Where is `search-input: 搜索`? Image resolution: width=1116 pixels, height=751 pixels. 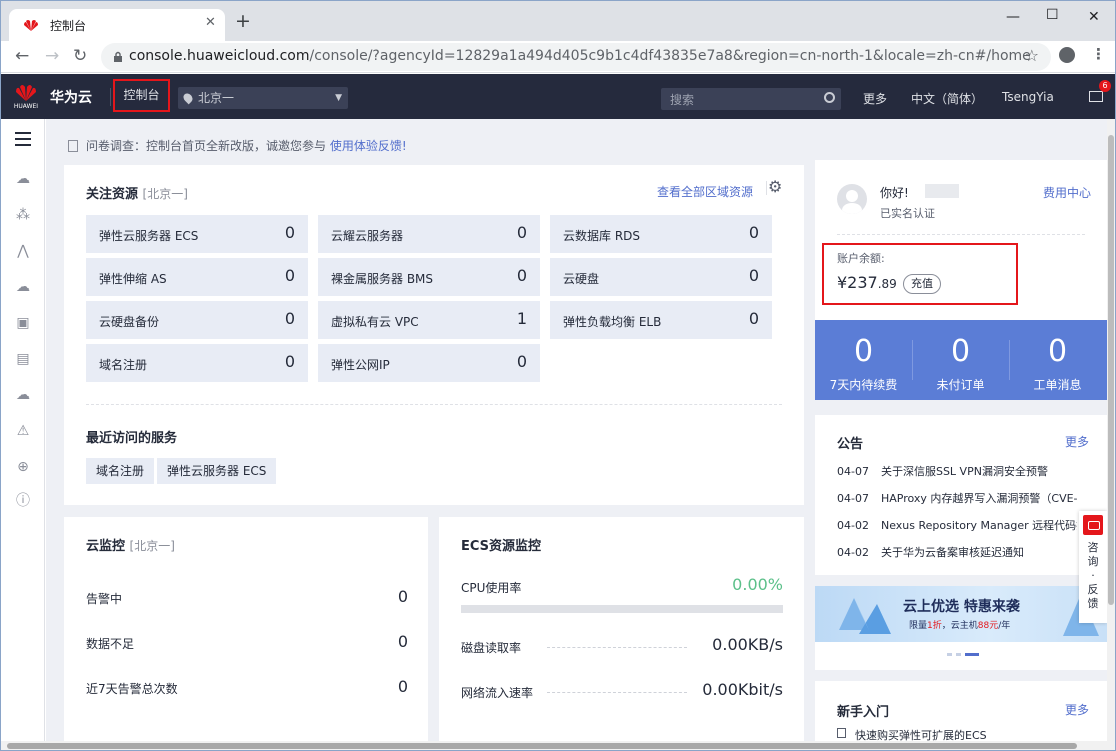
search-input: 搜索 is located at coordinates (751, 99).